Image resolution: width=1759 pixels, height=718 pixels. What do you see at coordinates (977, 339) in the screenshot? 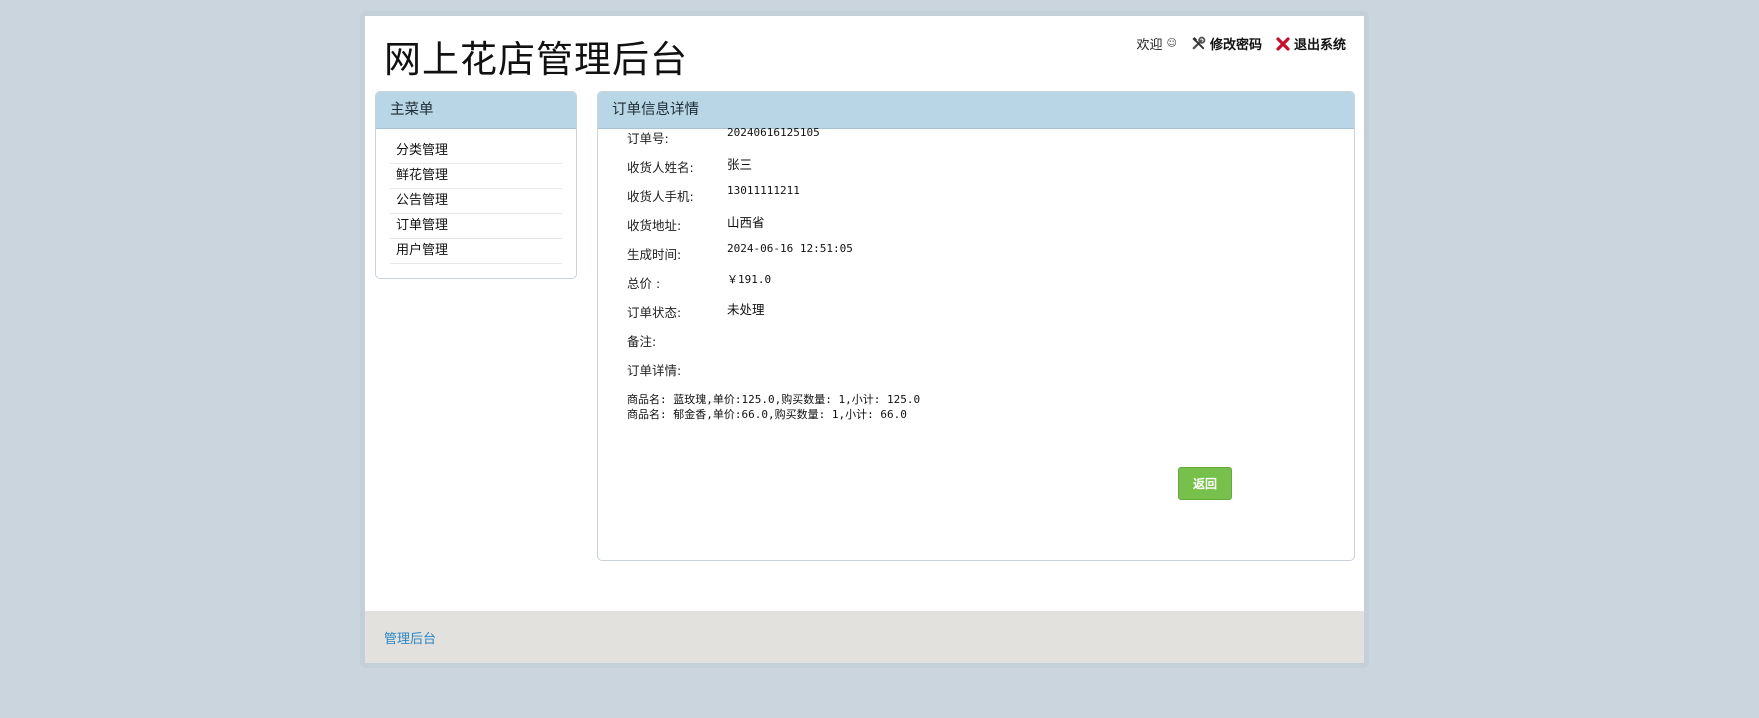
I see `field-remark: 备注:` at bounding box center [977, 339].